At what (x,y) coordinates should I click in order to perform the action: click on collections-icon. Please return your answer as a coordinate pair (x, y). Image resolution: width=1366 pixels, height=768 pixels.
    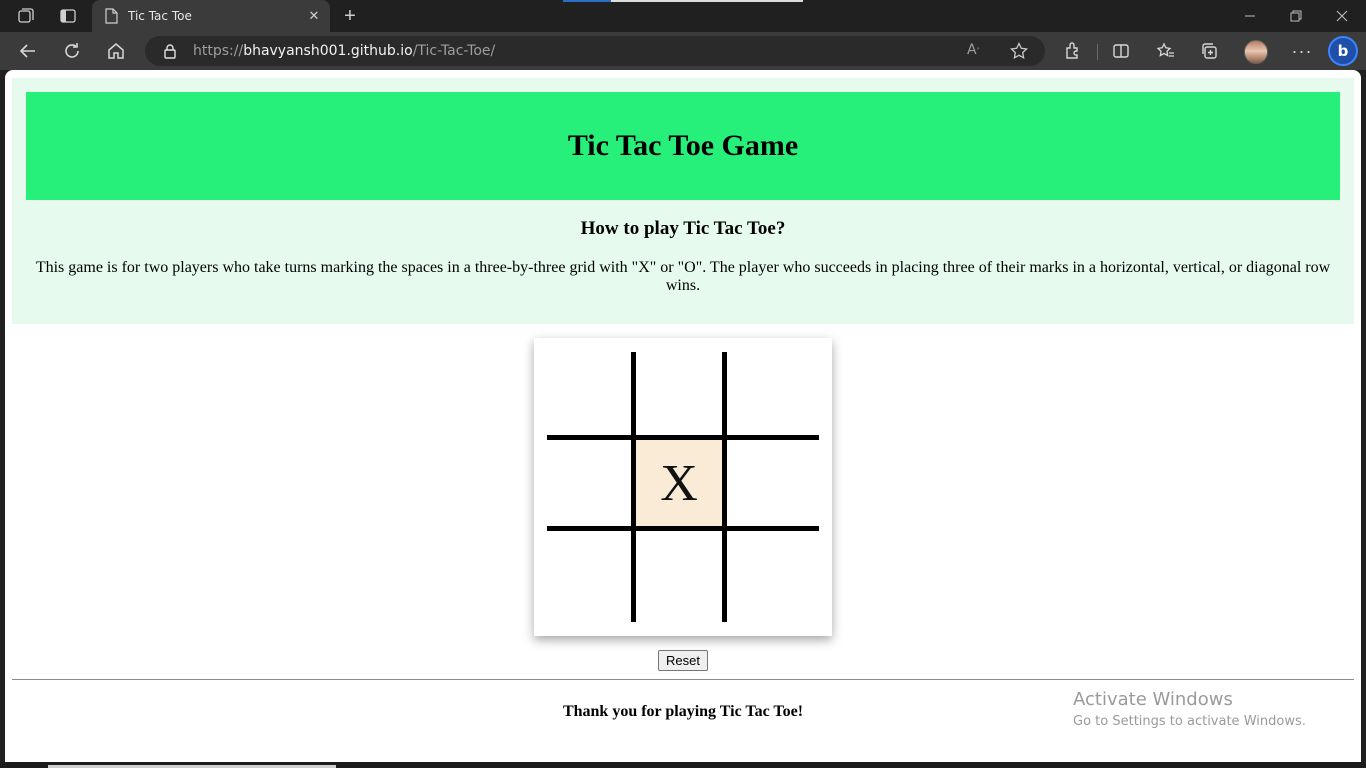
    Looking at the image, I should click on (1210, 51).